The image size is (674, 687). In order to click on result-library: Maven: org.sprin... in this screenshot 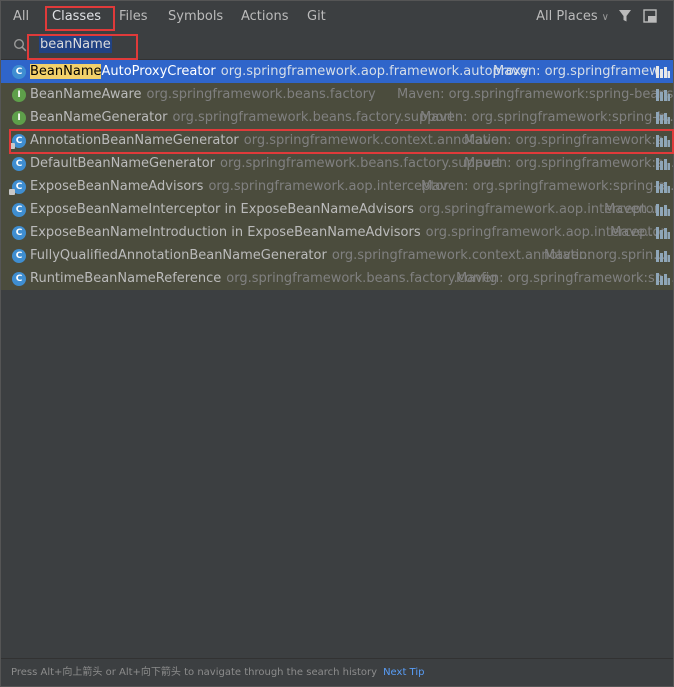, I will do `click(605, 255)`.